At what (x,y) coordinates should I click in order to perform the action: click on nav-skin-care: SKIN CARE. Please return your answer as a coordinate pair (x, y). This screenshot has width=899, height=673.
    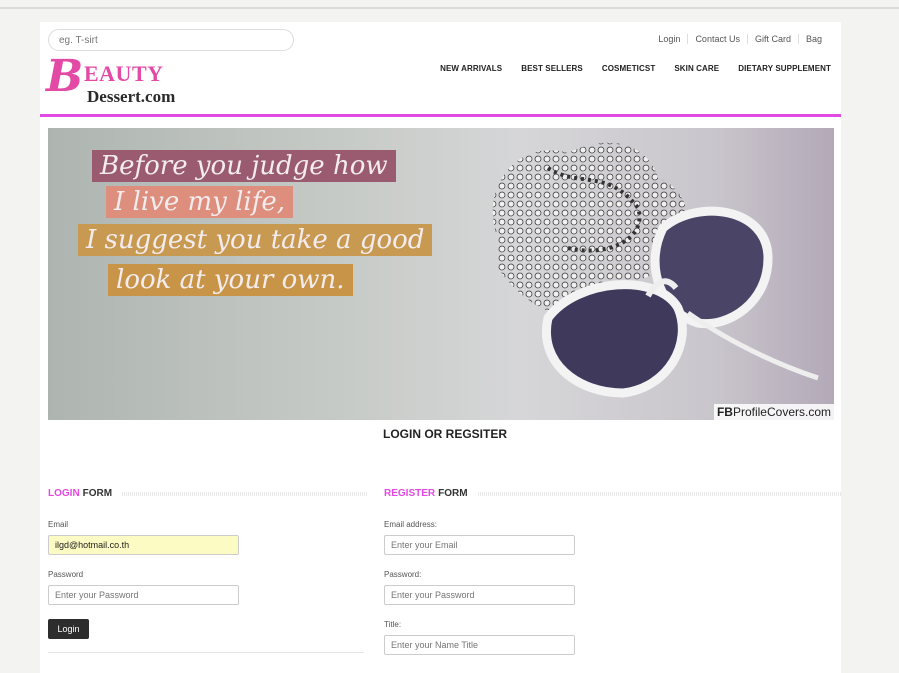
    Looking at the image, I should click on (696, 68).